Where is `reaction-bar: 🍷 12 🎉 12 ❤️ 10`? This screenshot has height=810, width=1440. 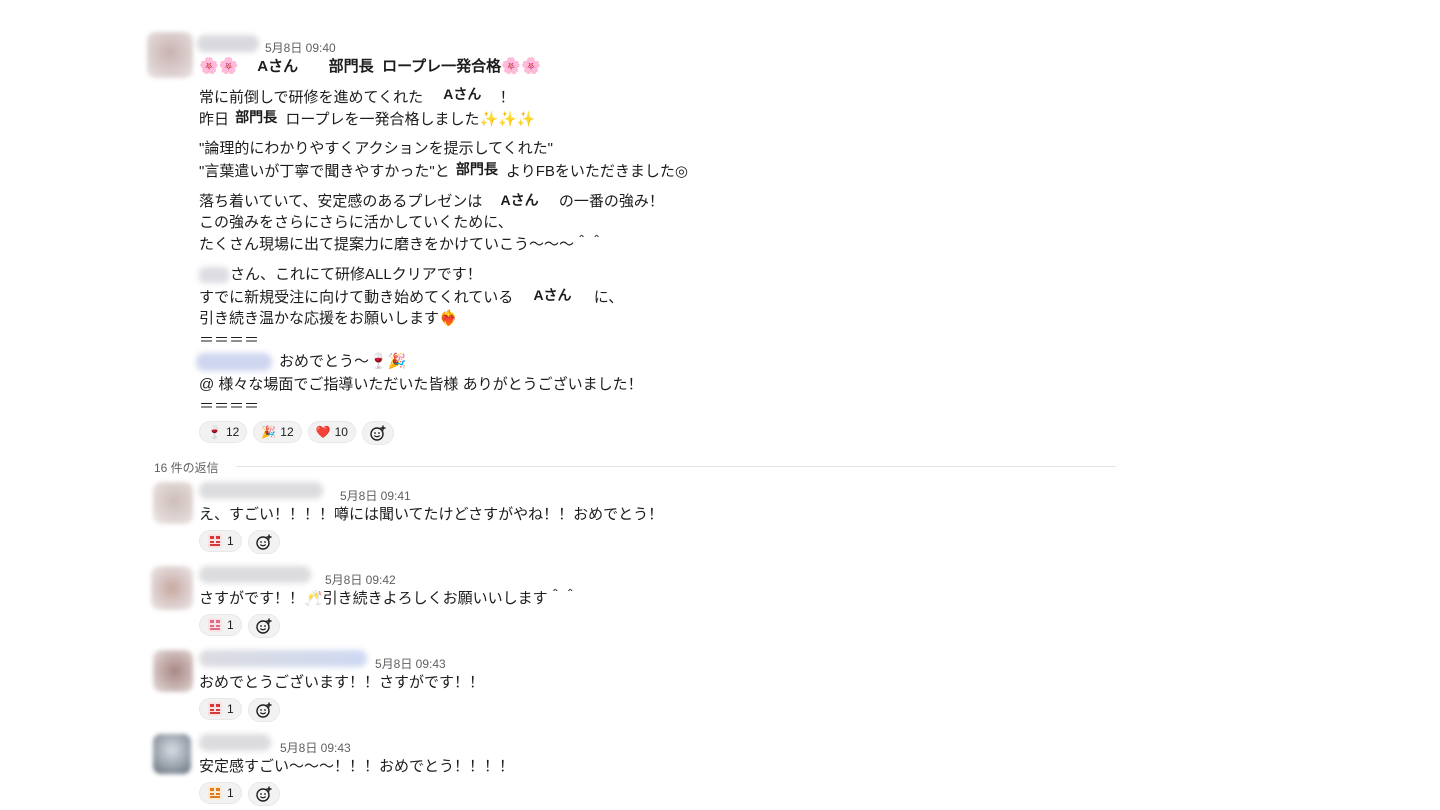 reaction-bar: 🍷 12 🎉 12 ❤️ 10 is located at coordinates (296, 433).